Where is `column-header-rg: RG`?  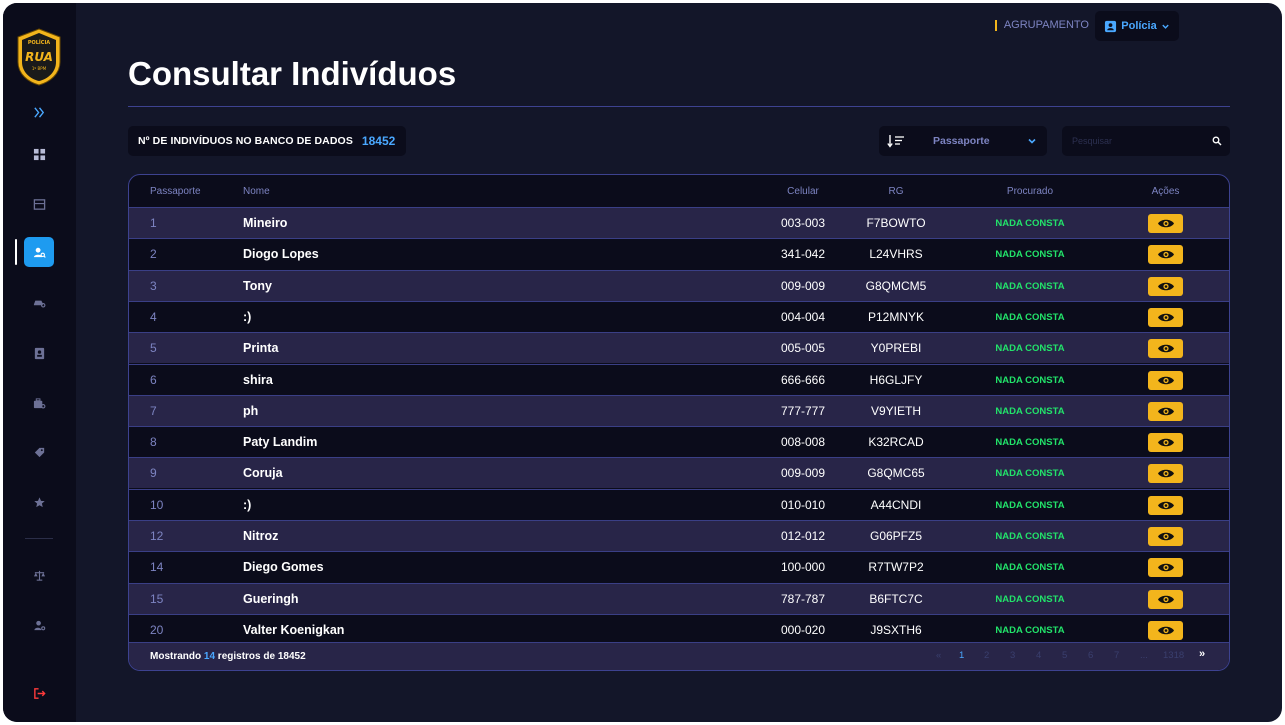 column-header-rg: RG is located at coordinates (896, 191).